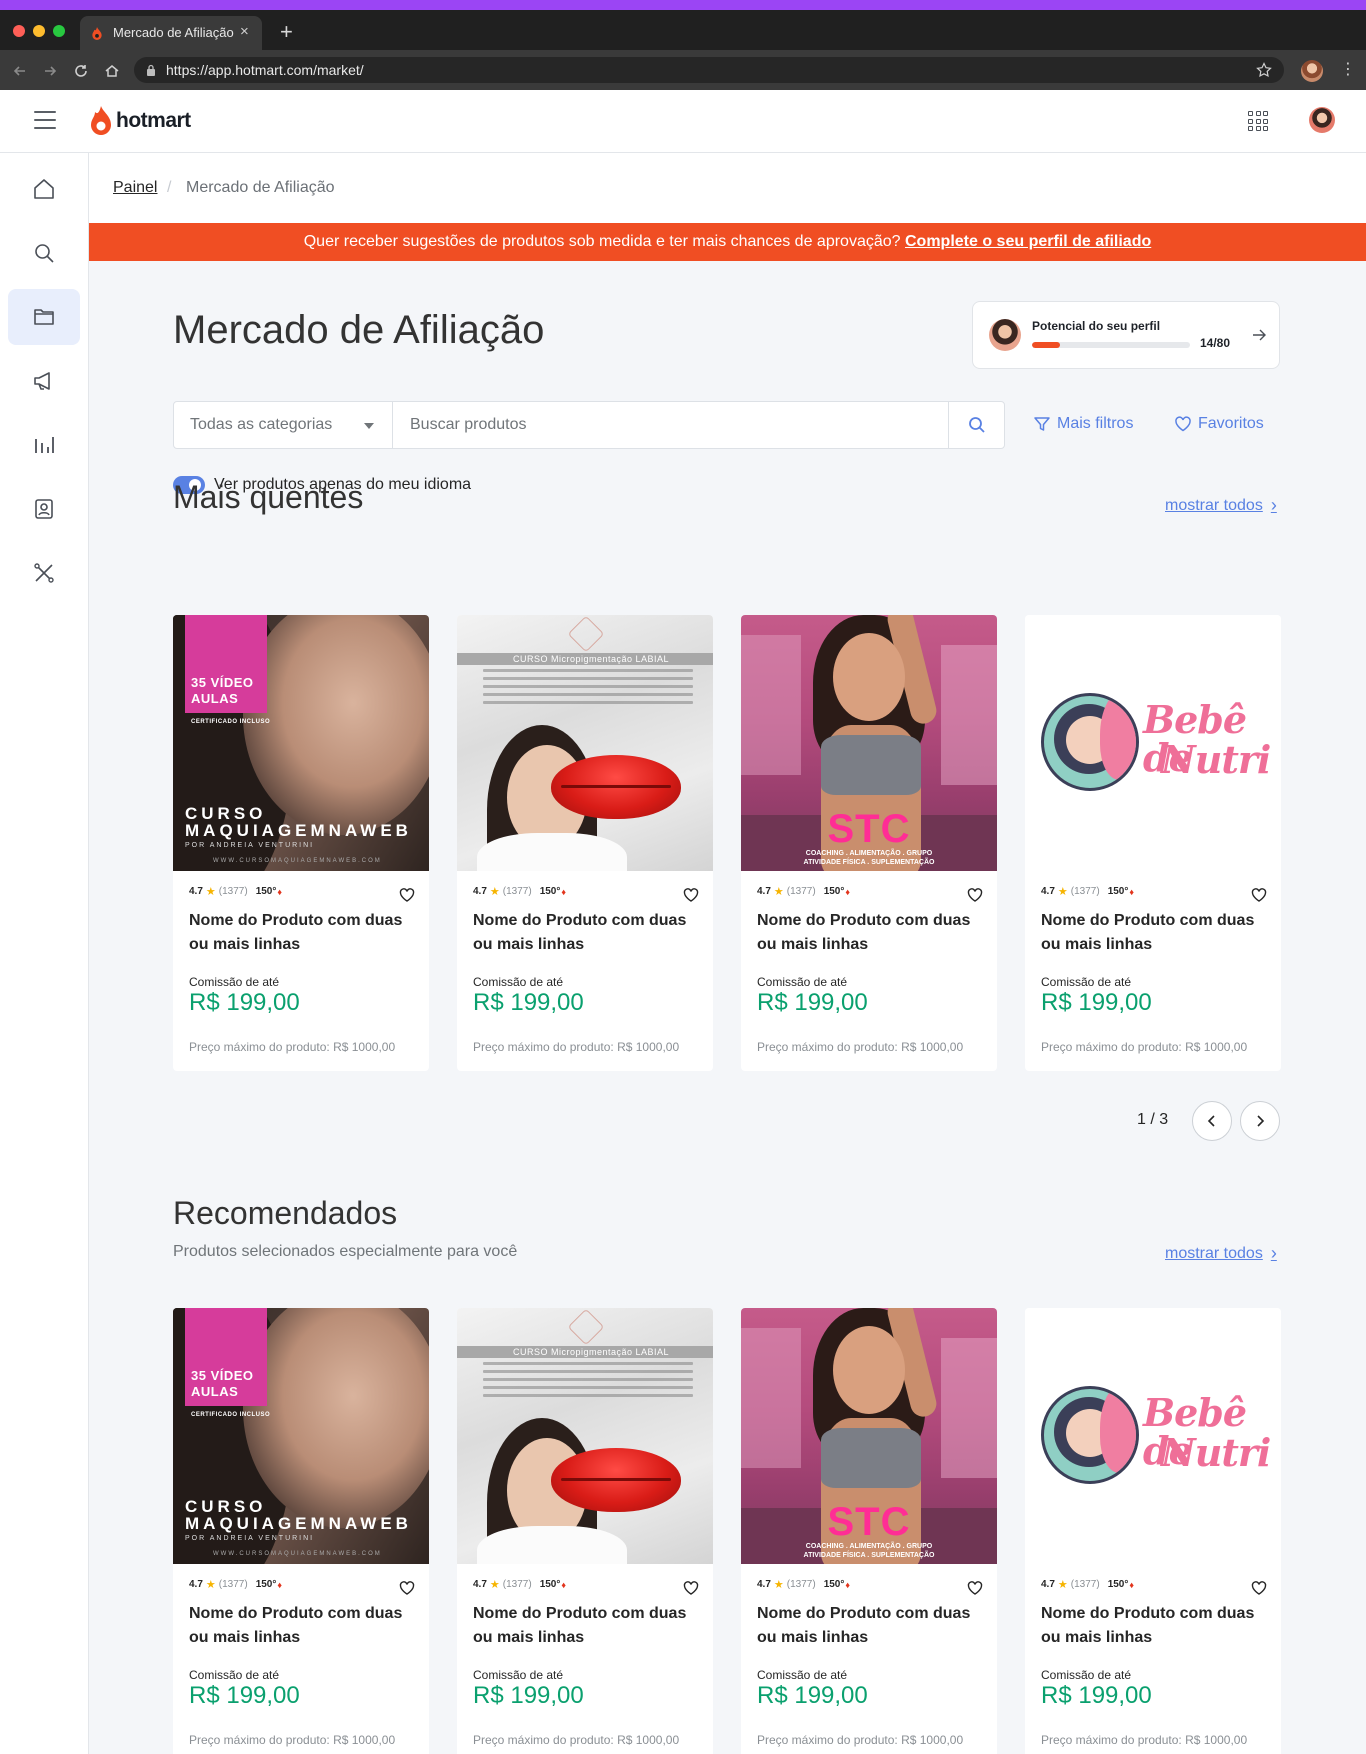 The image size is (1366, 1754). I want to click on favorites-button: Favoritos, so click(1219, 424).